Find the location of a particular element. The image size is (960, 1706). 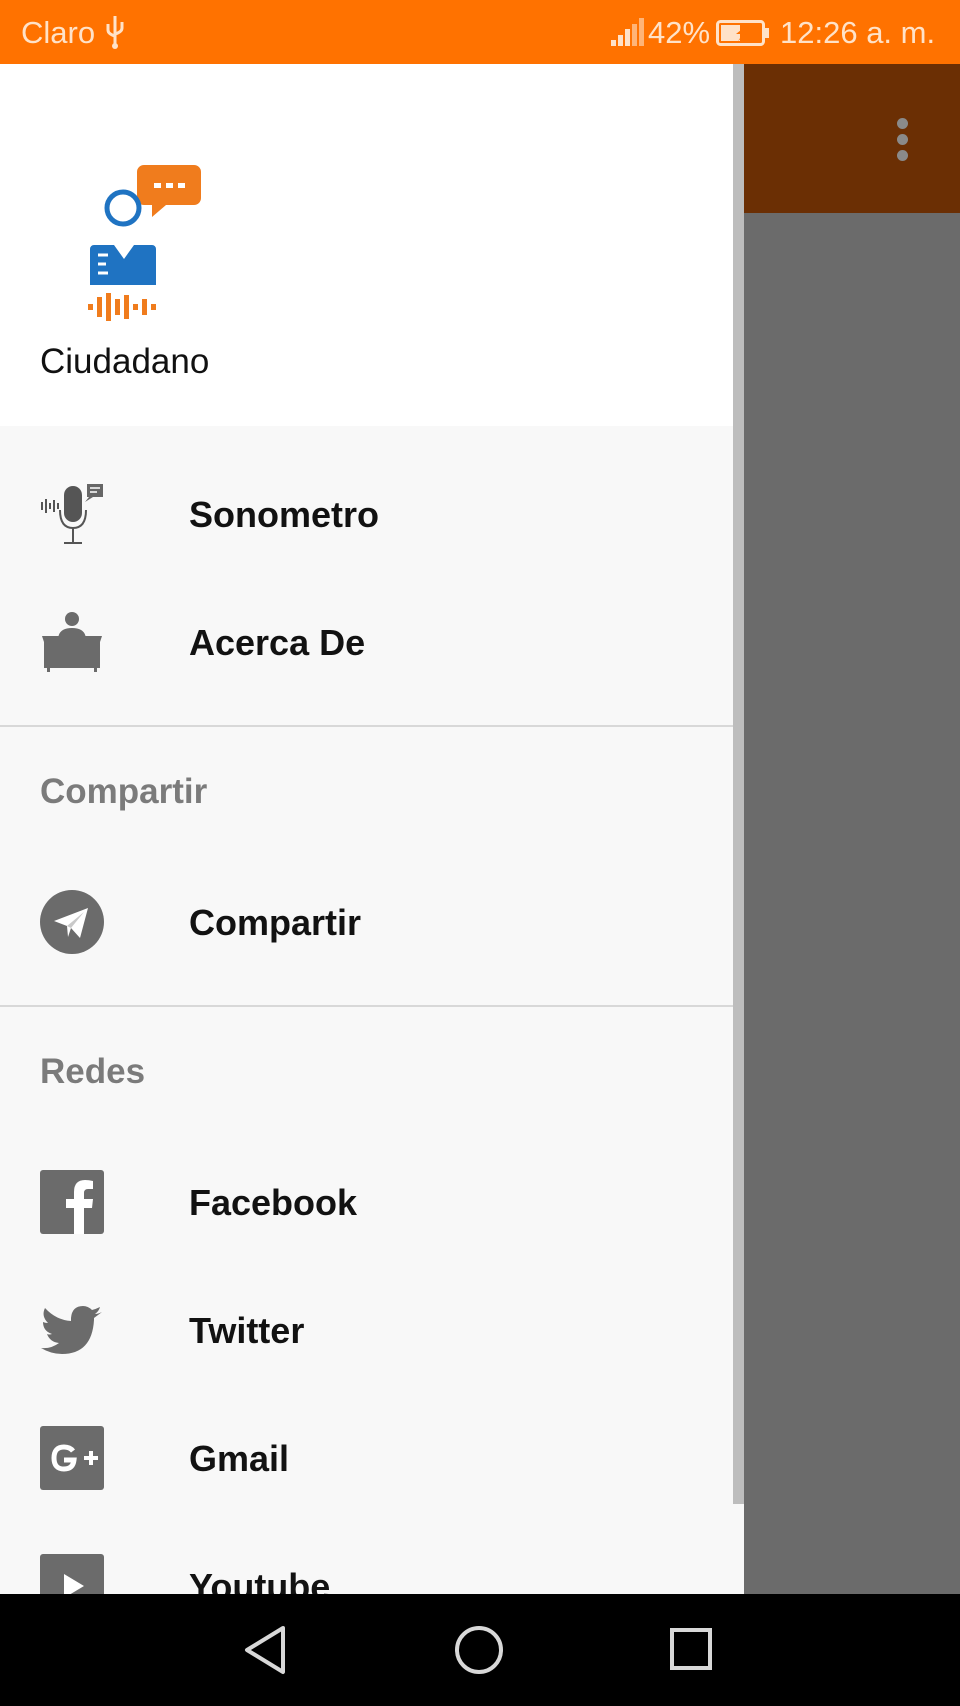

drawer-scrollbar is located at coordinates (738, 784).